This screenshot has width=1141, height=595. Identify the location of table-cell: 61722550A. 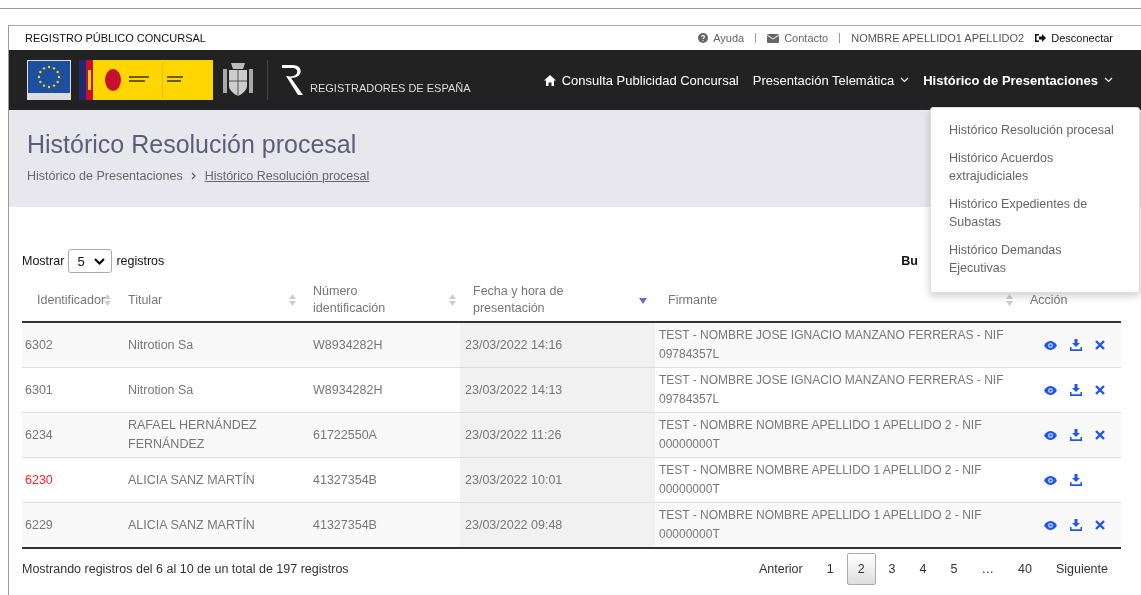
(380, 435).